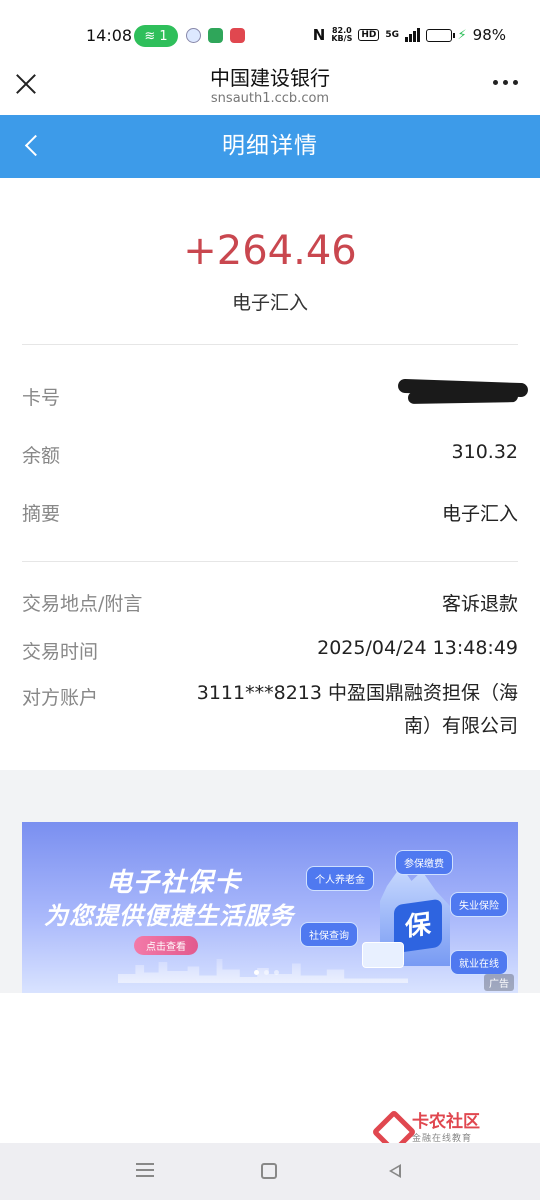  I want to click on battery-icon, so click(440, 35).